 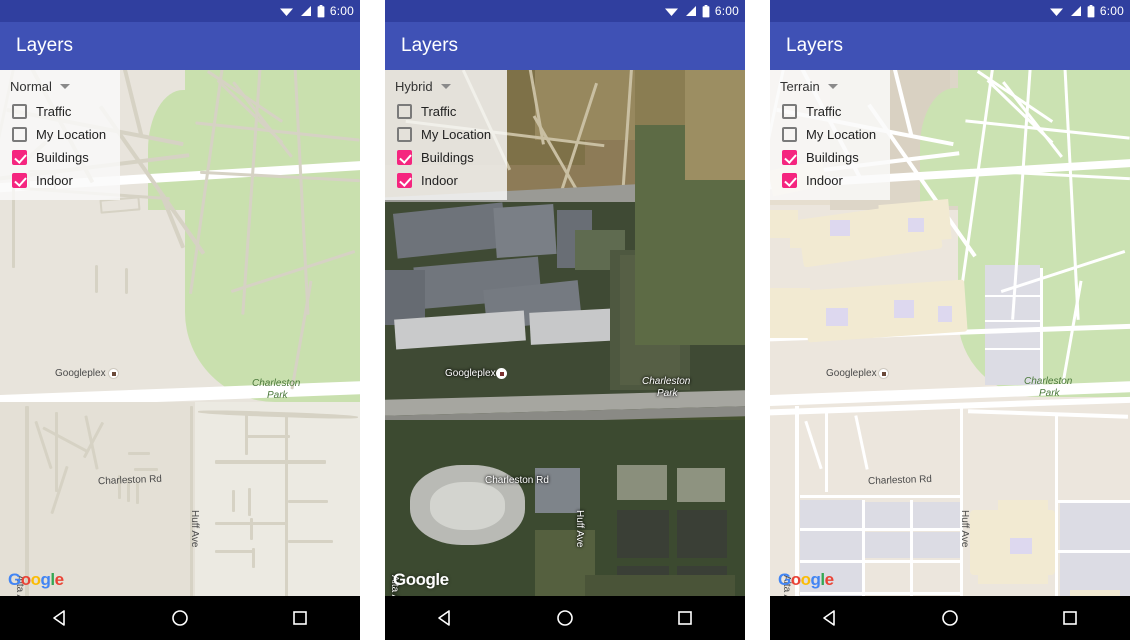 What do you see at coordinates (470, 373) in the screenshot?
I see `map-label-googleplex: Googleplex` at bounding box center [470, 373].